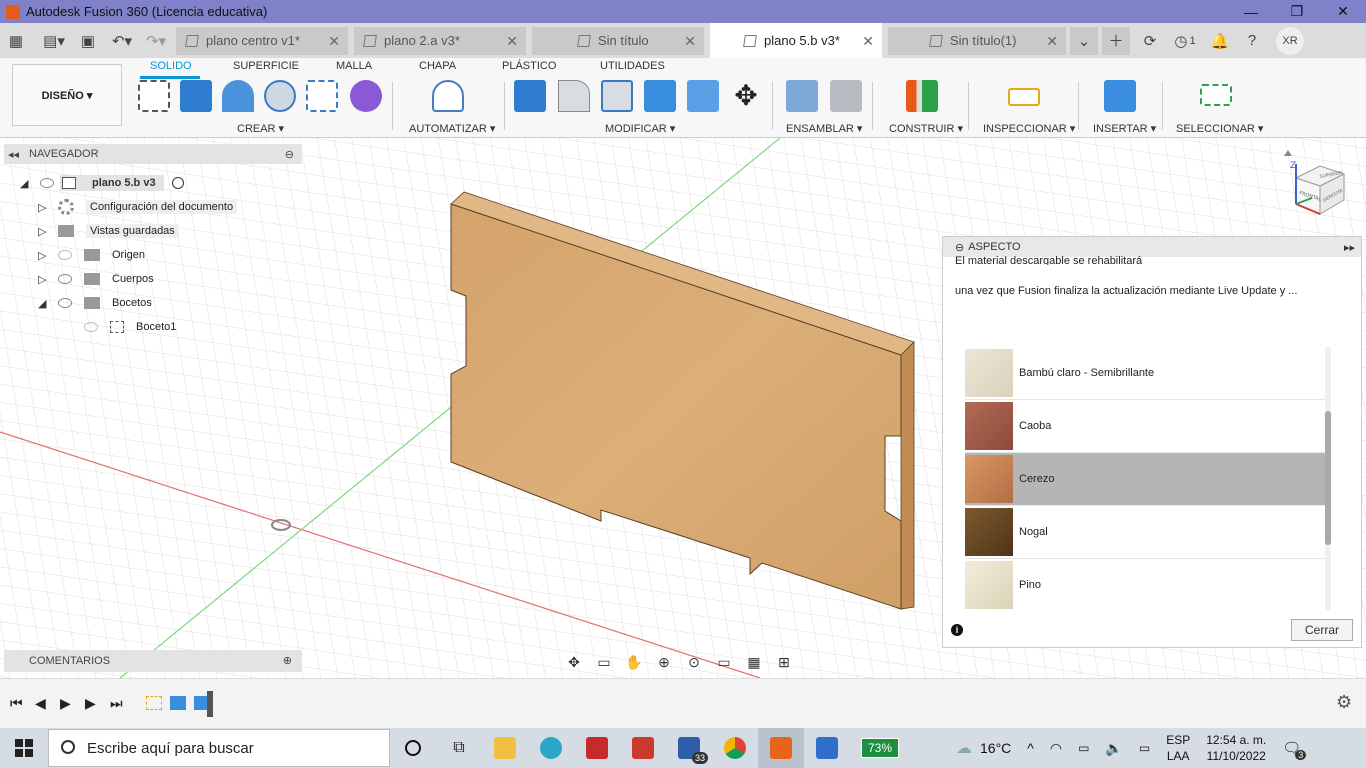 The width and height of the screenshot is (1366, 768). I want to click on material-item-mahogany: Caoba, so click(1145, 426).